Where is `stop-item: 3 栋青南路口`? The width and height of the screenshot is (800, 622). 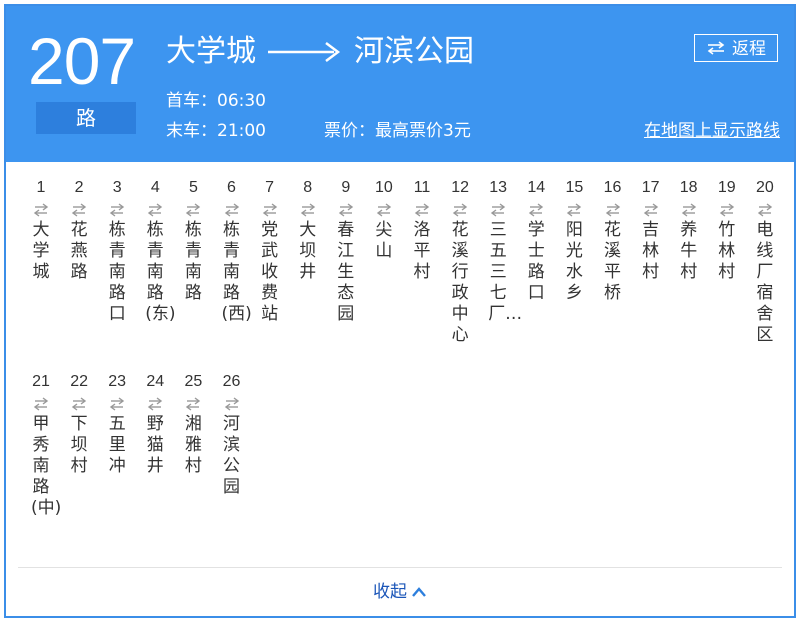
stop-item: 3 栋青南路口 is located at coordinates (117, 250).